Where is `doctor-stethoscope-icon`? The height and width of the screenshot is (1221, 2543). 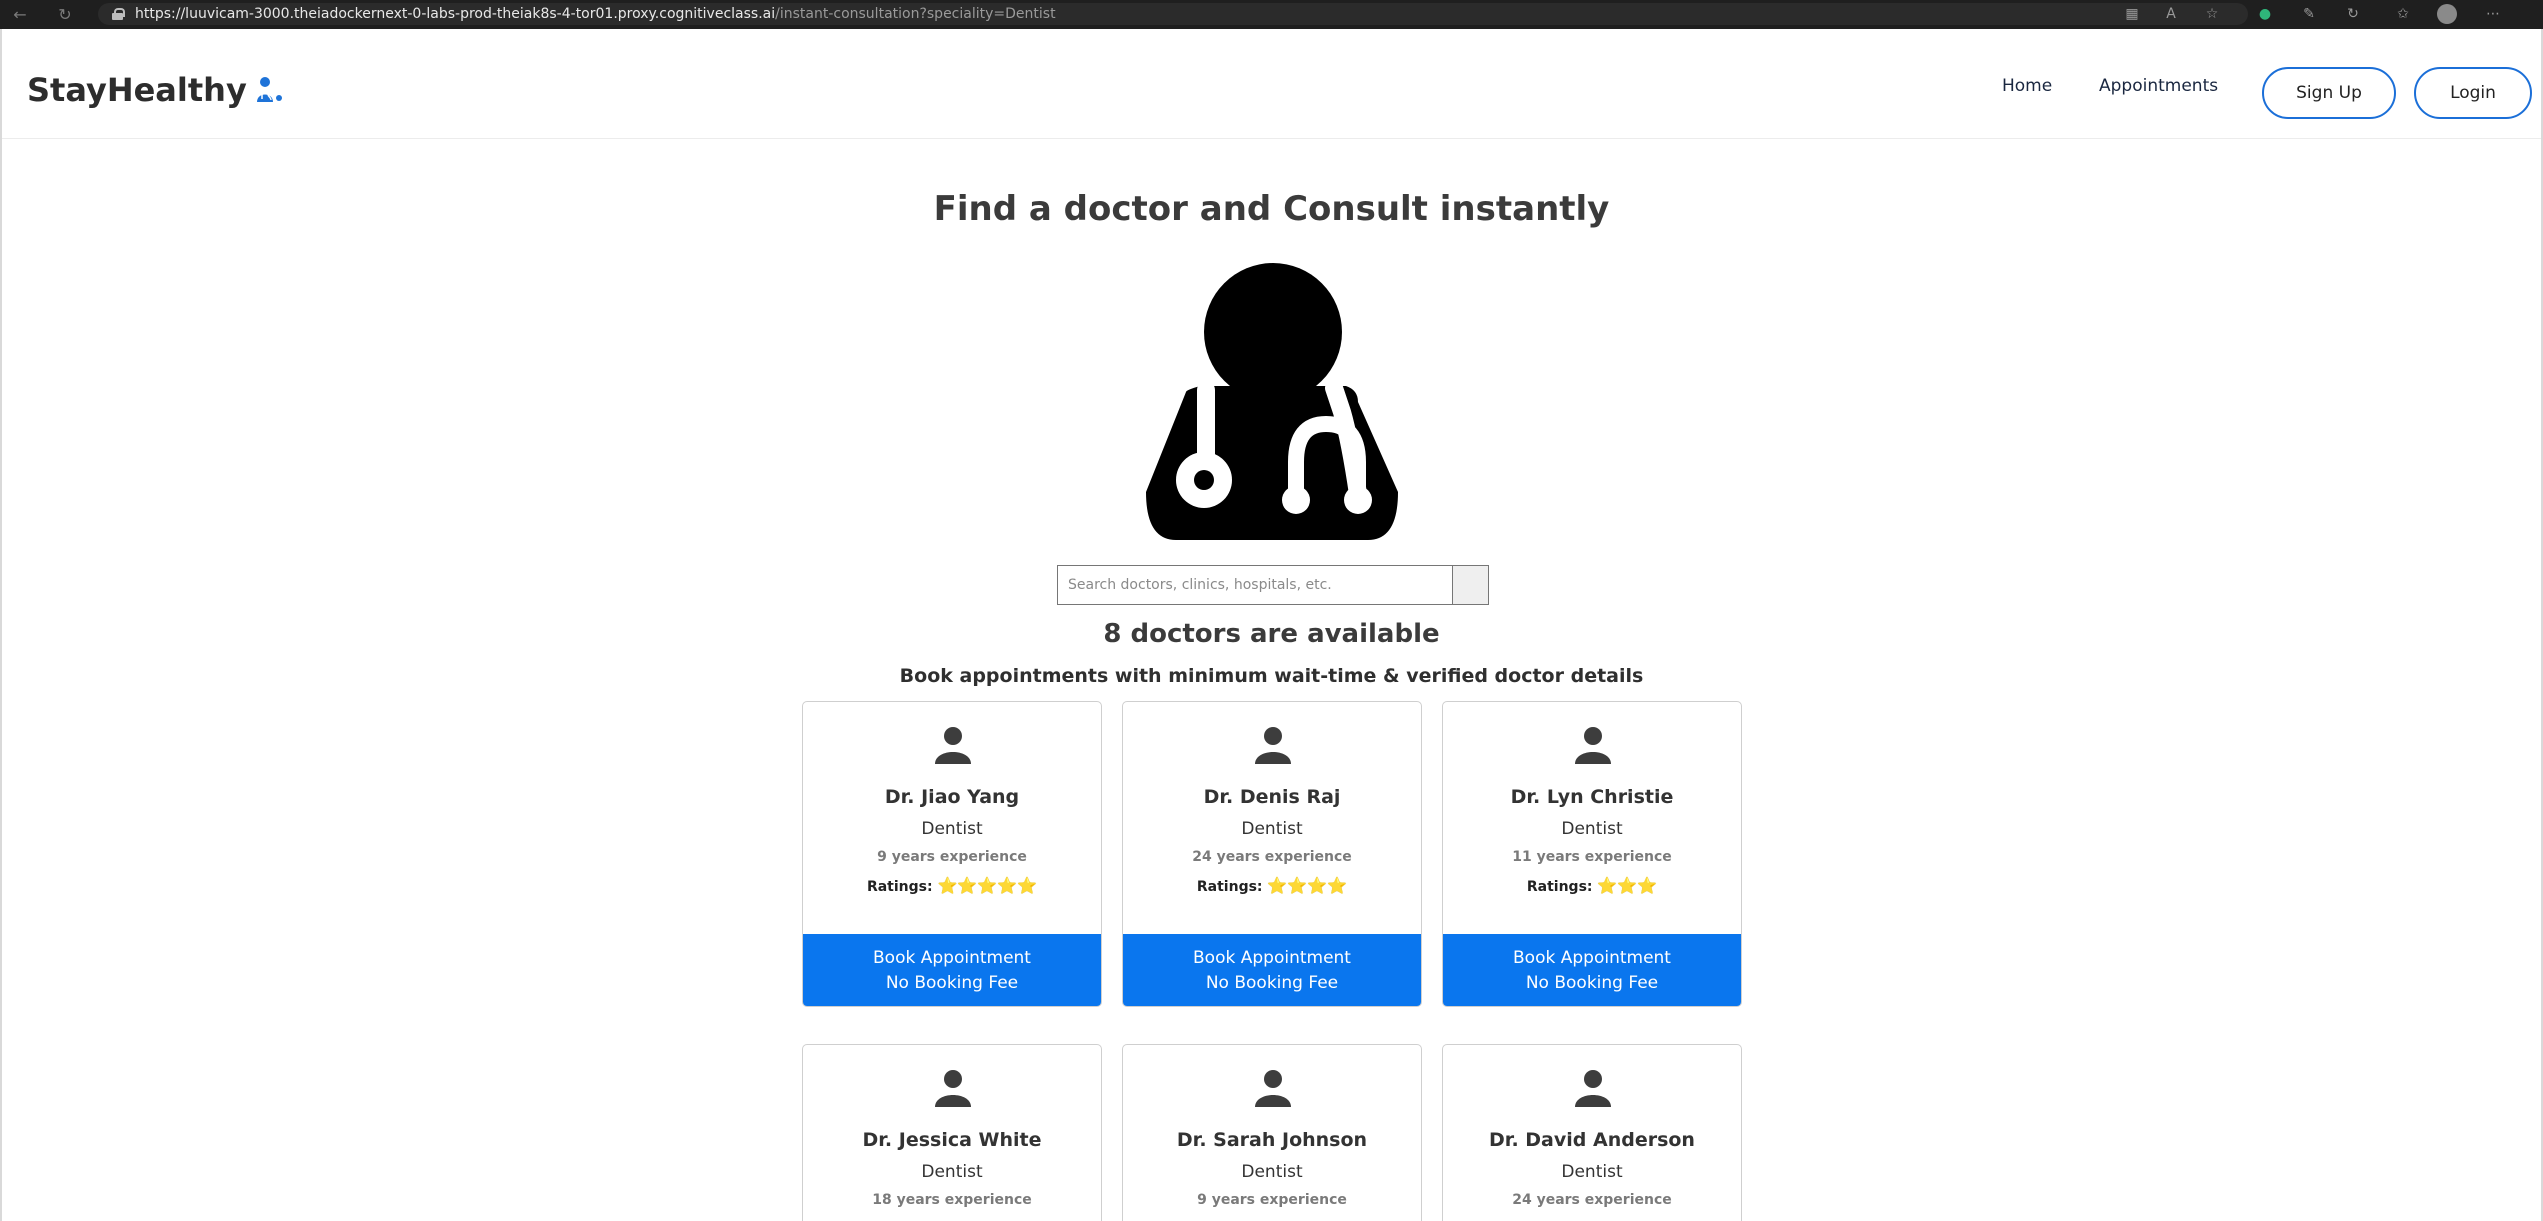
doctor-stethoscope-icon is located at coordinates (1272, 401).